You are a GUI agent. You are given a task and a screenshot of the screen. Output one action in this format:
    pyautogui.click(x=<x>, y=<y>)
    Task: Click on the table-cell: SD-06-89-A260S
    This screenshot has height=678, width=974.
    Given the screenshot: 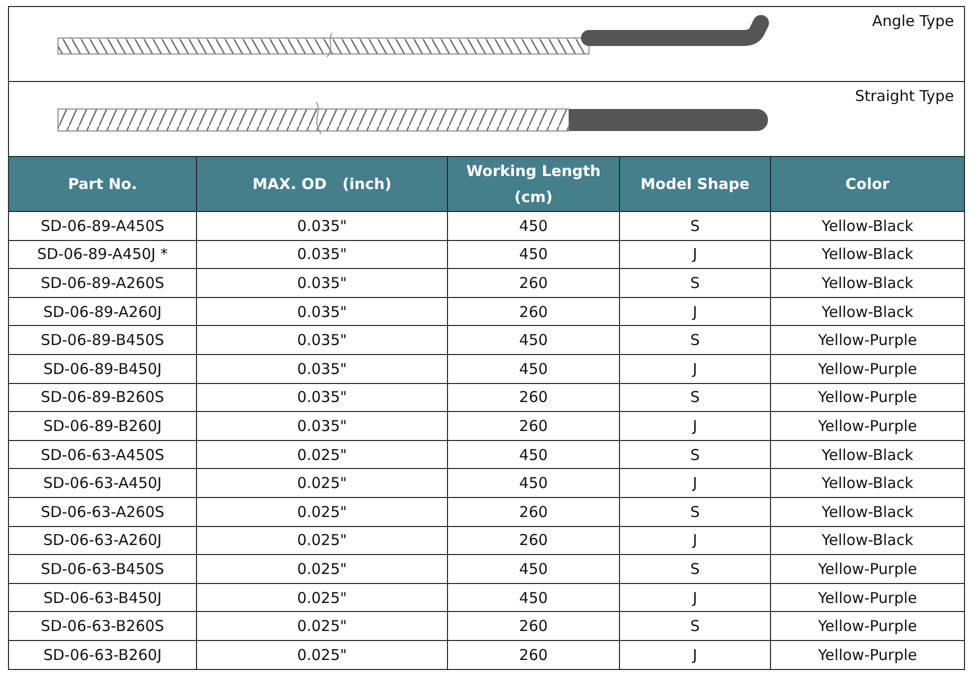 What is the action you would take?
    pyautogui.click(x=102, y=283)
    